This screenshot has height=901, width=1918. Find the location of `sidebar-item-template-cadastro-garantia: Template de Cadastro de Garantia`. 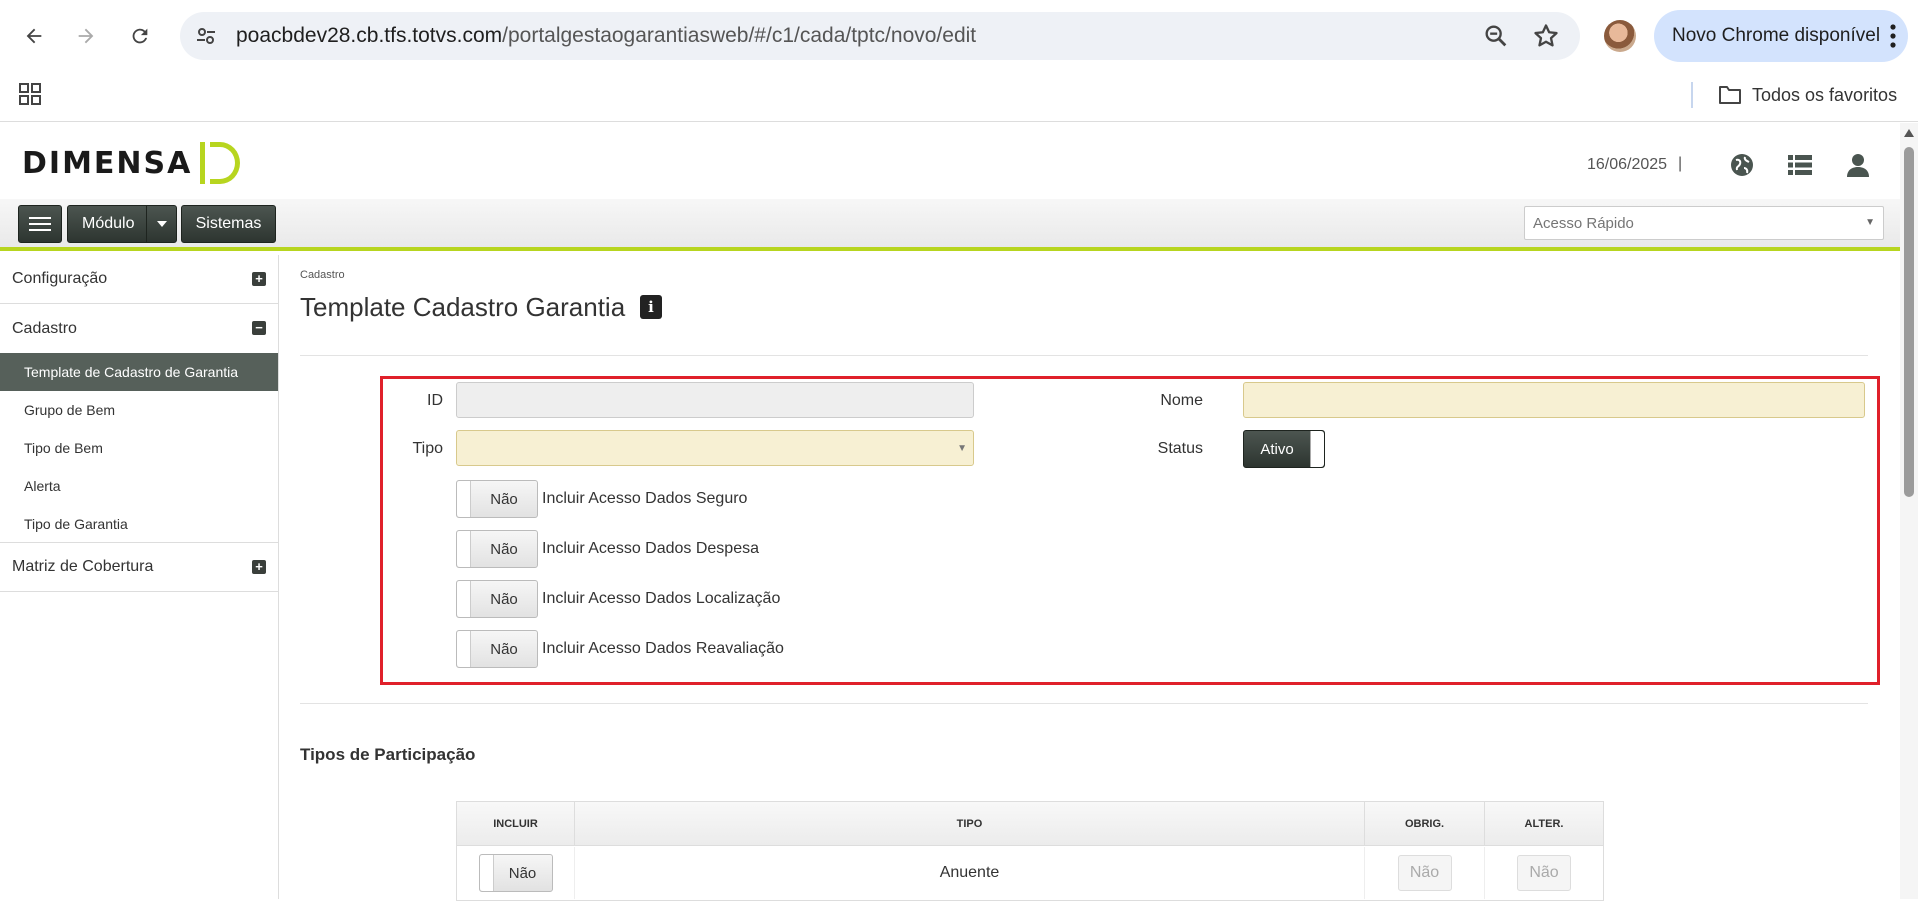

sidebar-item-template-cadastro-garantia: Template de Cadastro de Garantia is located at coordinates (139, 372).